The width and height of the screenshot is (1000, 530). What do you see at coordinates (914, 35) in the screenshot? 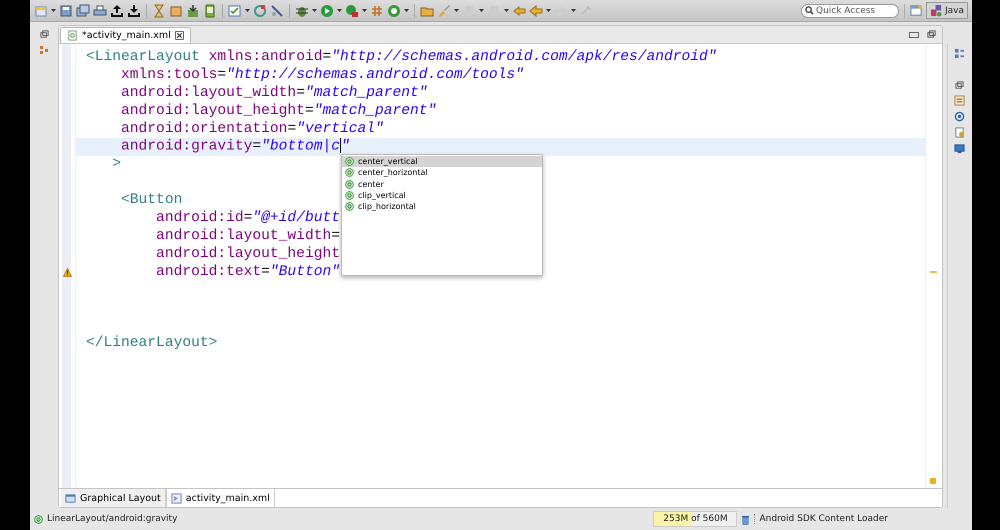
I see `minimize-icon` at bounding box center [914, 35].